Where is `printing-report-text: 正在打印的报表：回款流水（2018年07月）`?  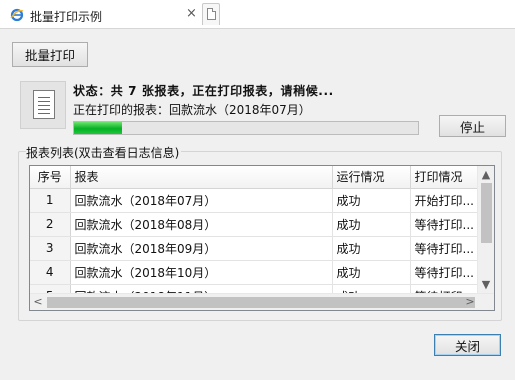 printing-report-text: 正在打印的报表：回款流水（2018年07月） is located at coordinates (192, 110).